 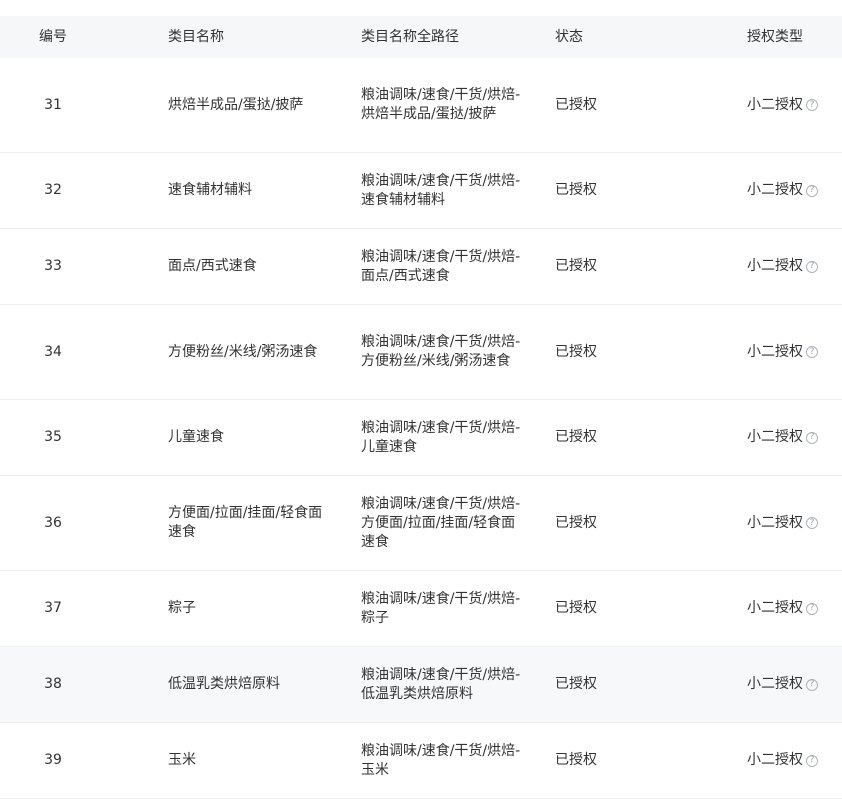 I want to click on cell-id: 31, so click(x=53, y=105).